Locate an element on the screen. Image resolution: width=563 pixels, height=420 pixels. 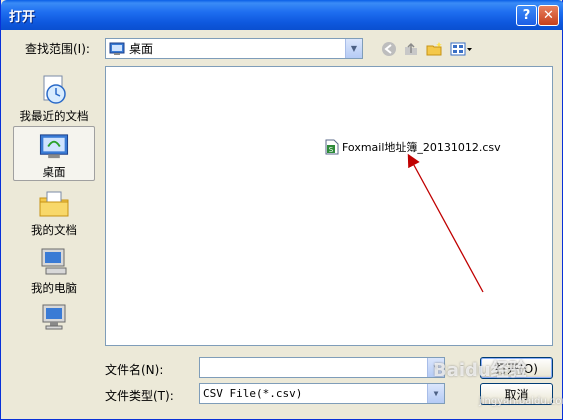
baidu-watermark-url: jingyan.baidu.com is located at coordinates (521, 401).